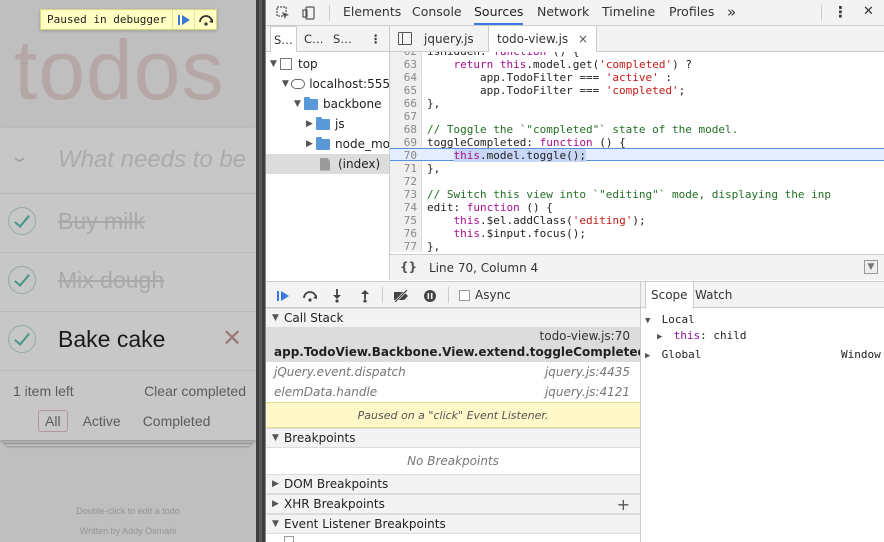 The height and width of the screenshot is (542, 884). I want to click on folder-icon, so click(311, 103).